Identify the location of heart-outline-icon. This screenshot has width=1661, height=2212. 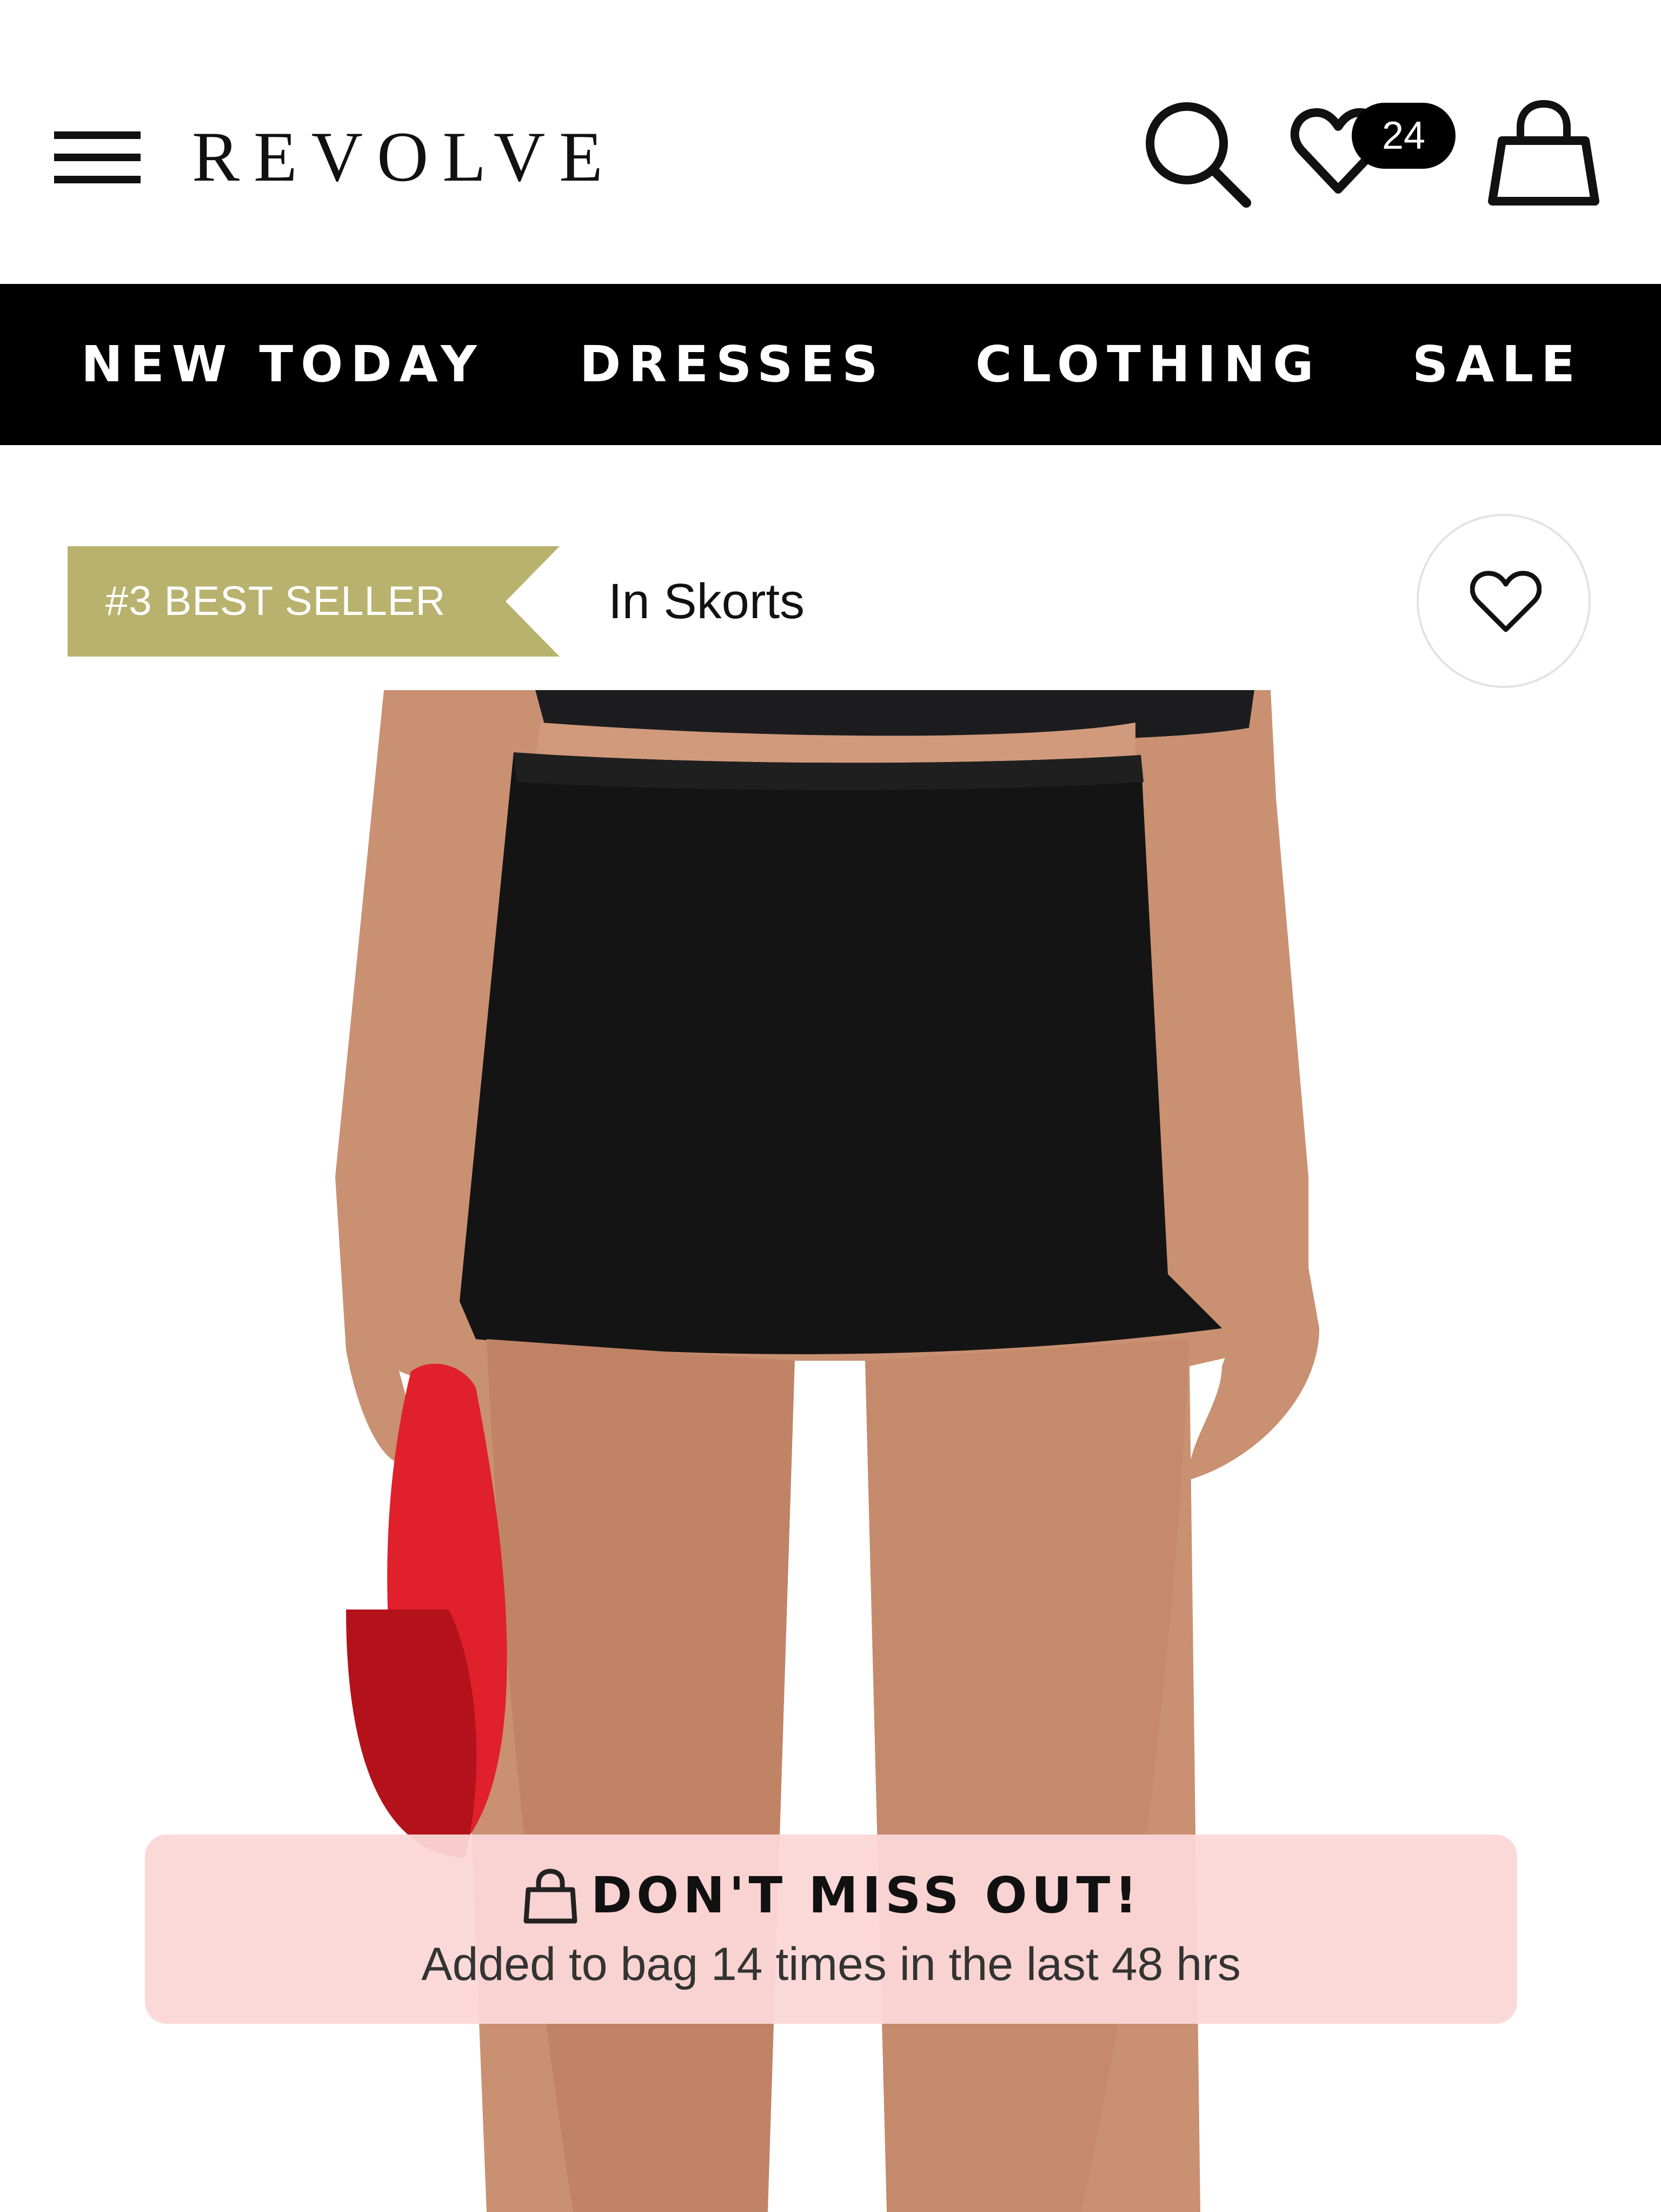
(1506, 601).